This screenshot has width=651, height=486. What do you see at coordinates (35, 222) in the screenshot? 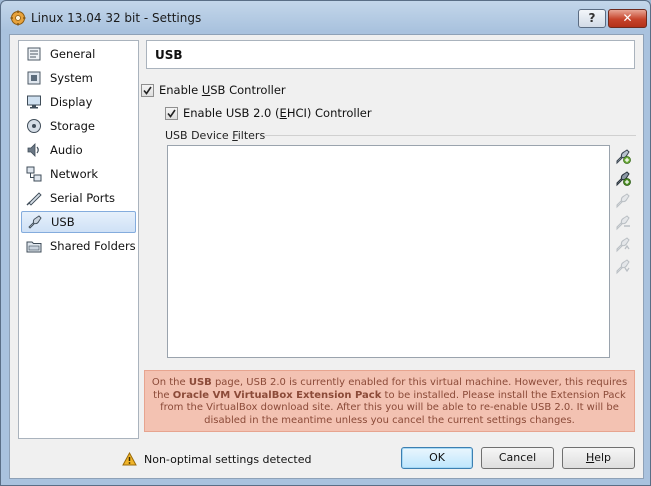
I see `usb-icon` at bounding box center [35, 222].